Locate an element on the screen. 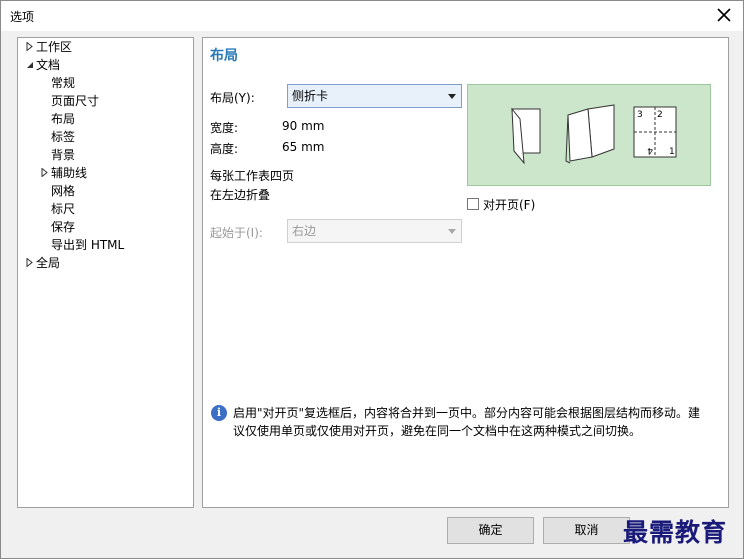  watermark-logo: 最需教育 is located at coordinates (675, 532).